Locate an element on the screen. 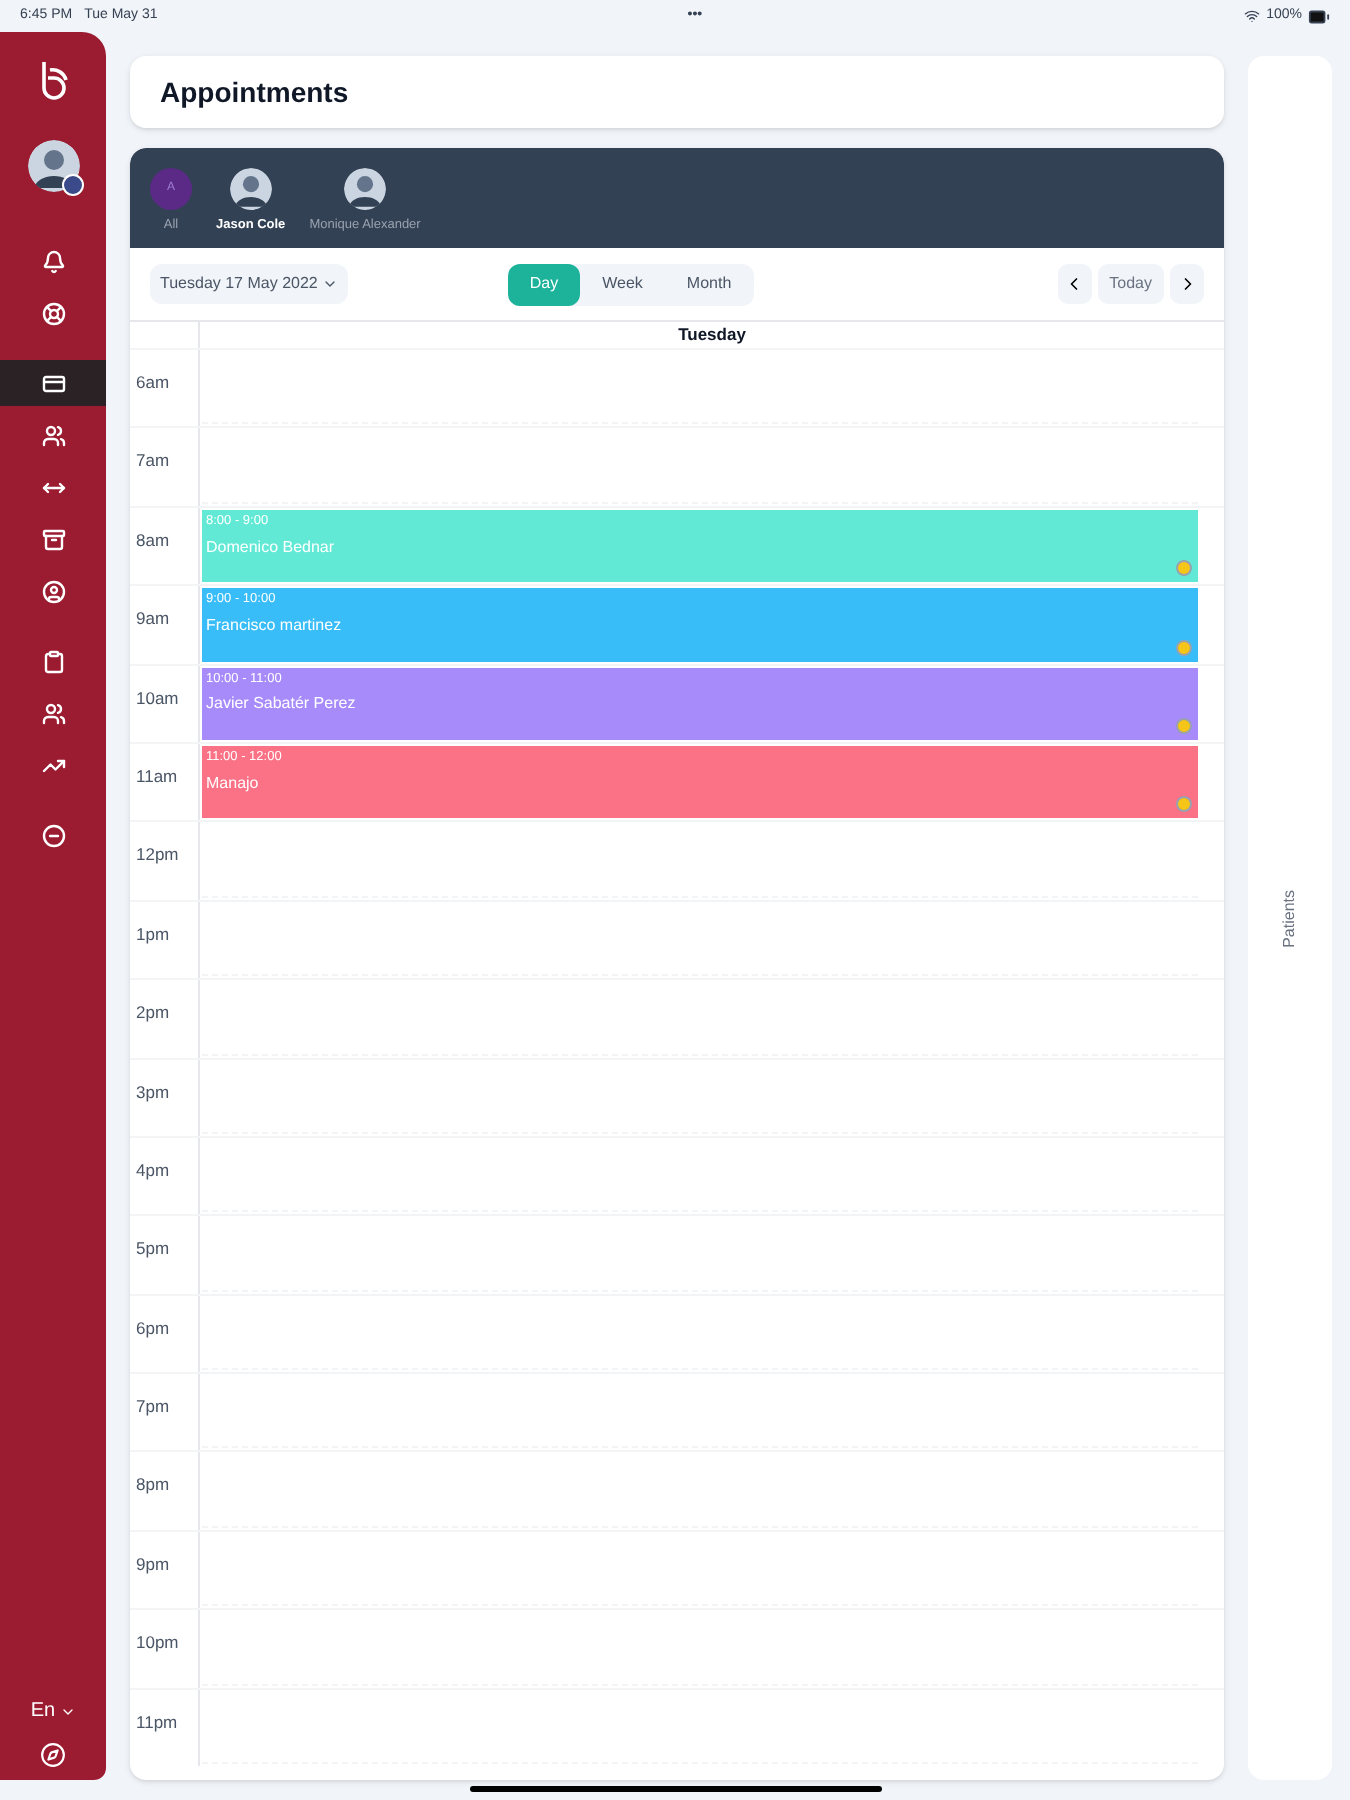  wifi-icon is located at coordinates (1252, 16).